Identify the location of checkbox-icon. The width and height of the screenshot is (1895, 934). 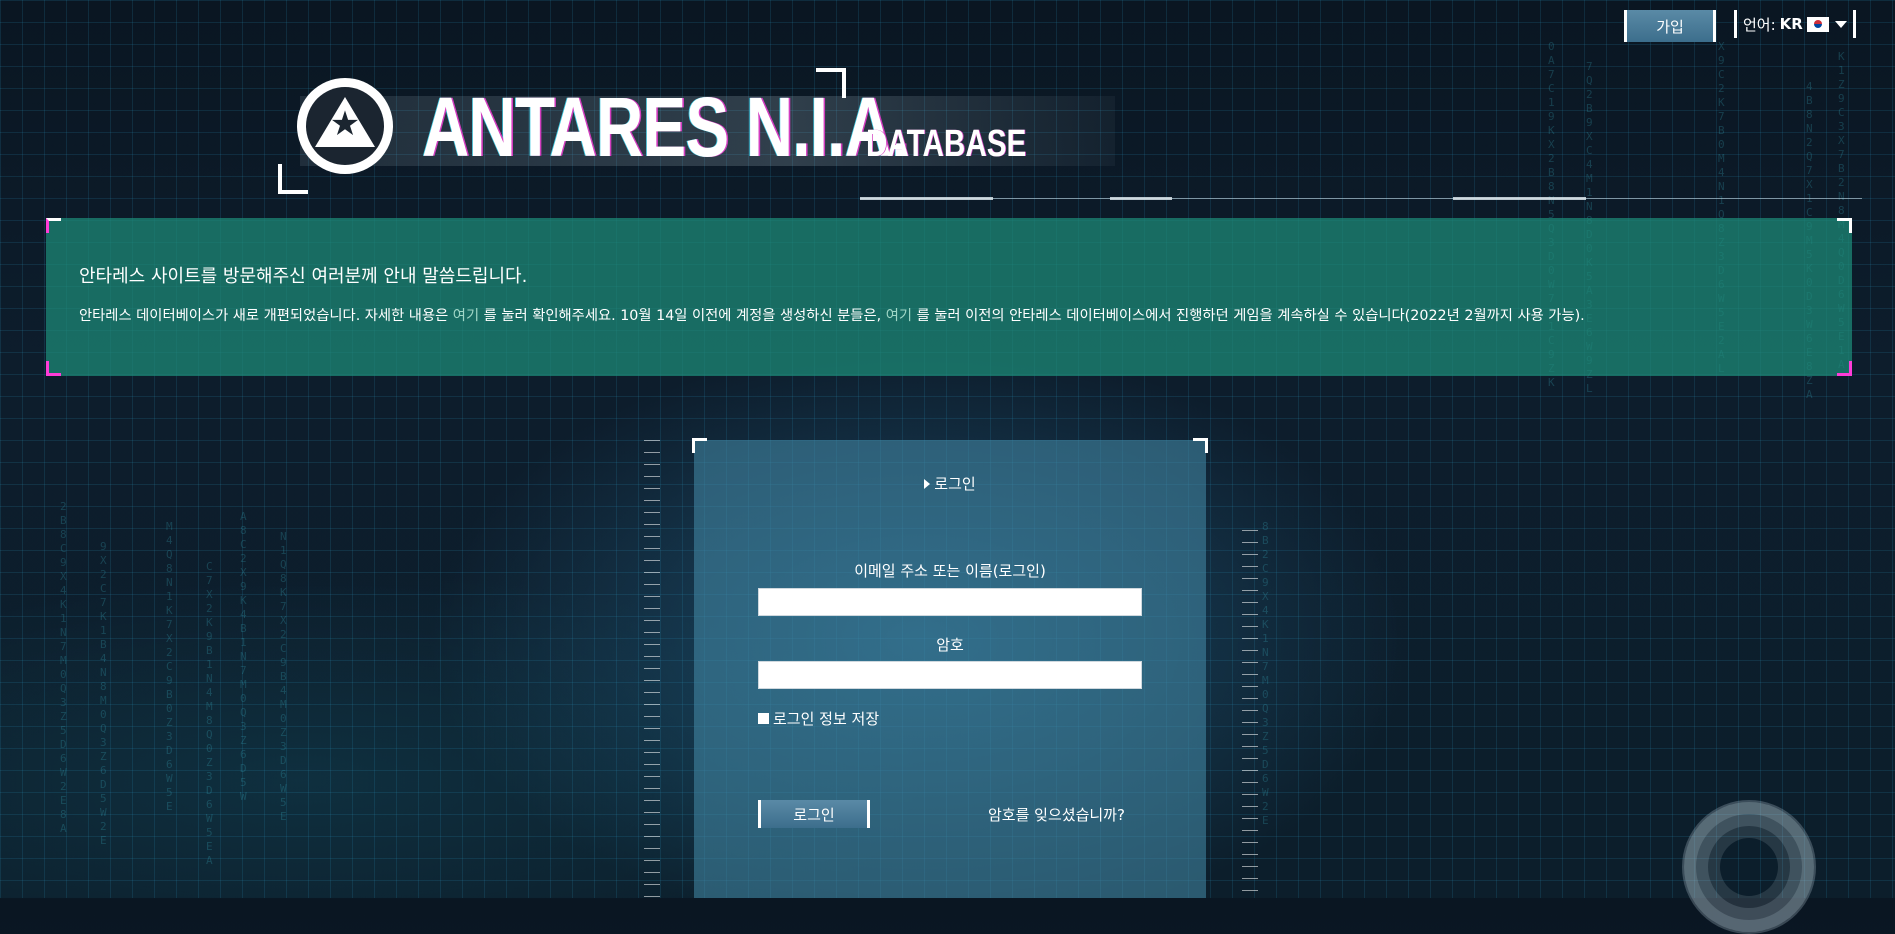
(763, 718).